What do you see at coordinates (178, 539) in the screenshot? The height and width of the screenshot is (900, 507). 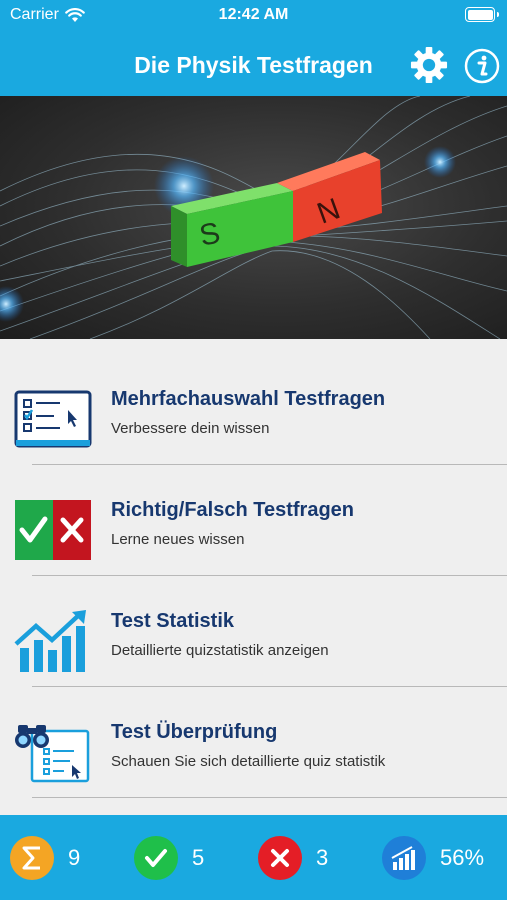 I see `menu-item-subtitle: Lerne neues wissen` at bounding box center [178, 539].